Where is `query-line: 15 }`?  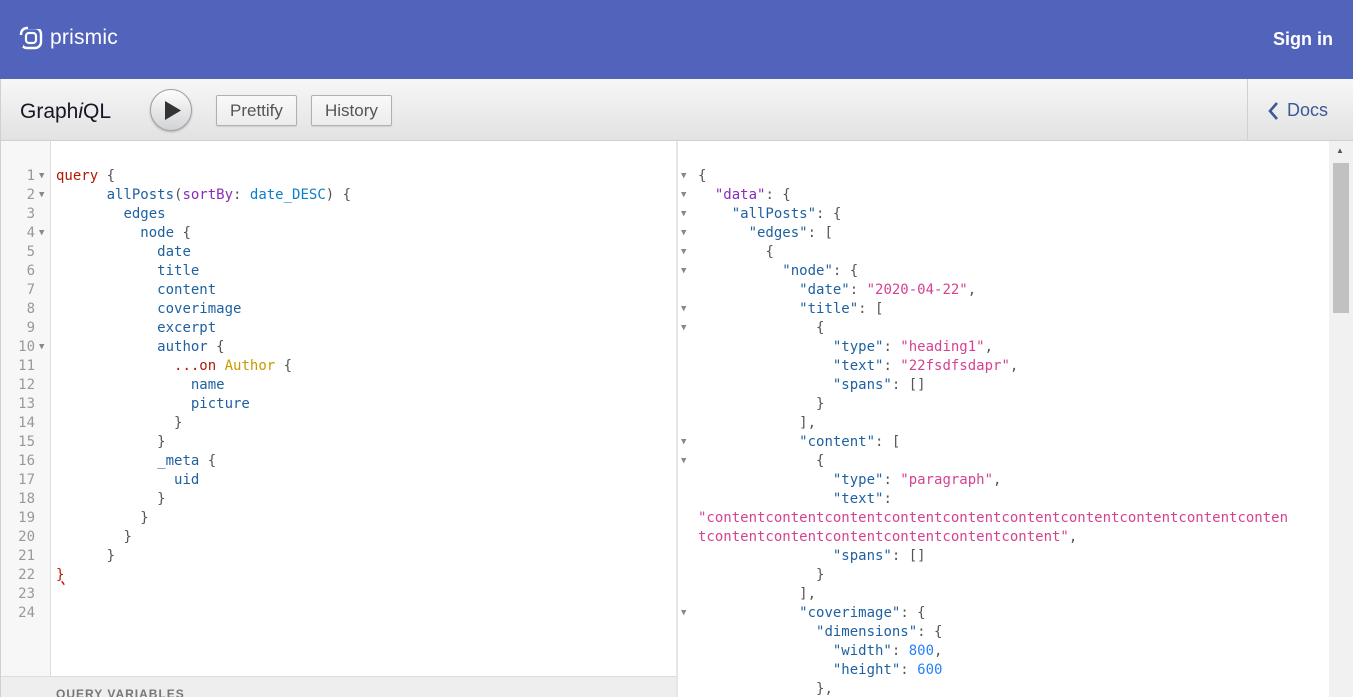
query-line: 15 } is located at coordinates (339, 442).